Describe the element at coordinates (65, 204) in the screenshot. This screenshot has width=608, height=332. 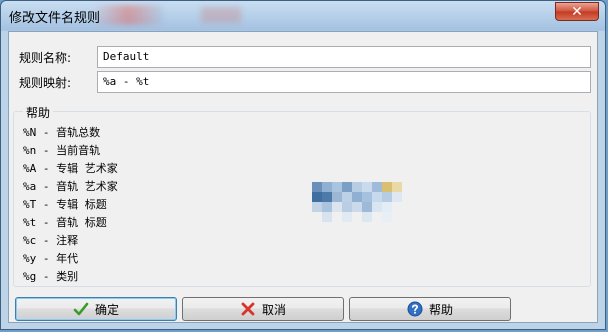
I see `help-item: %T - 专辑 标题` at that location.